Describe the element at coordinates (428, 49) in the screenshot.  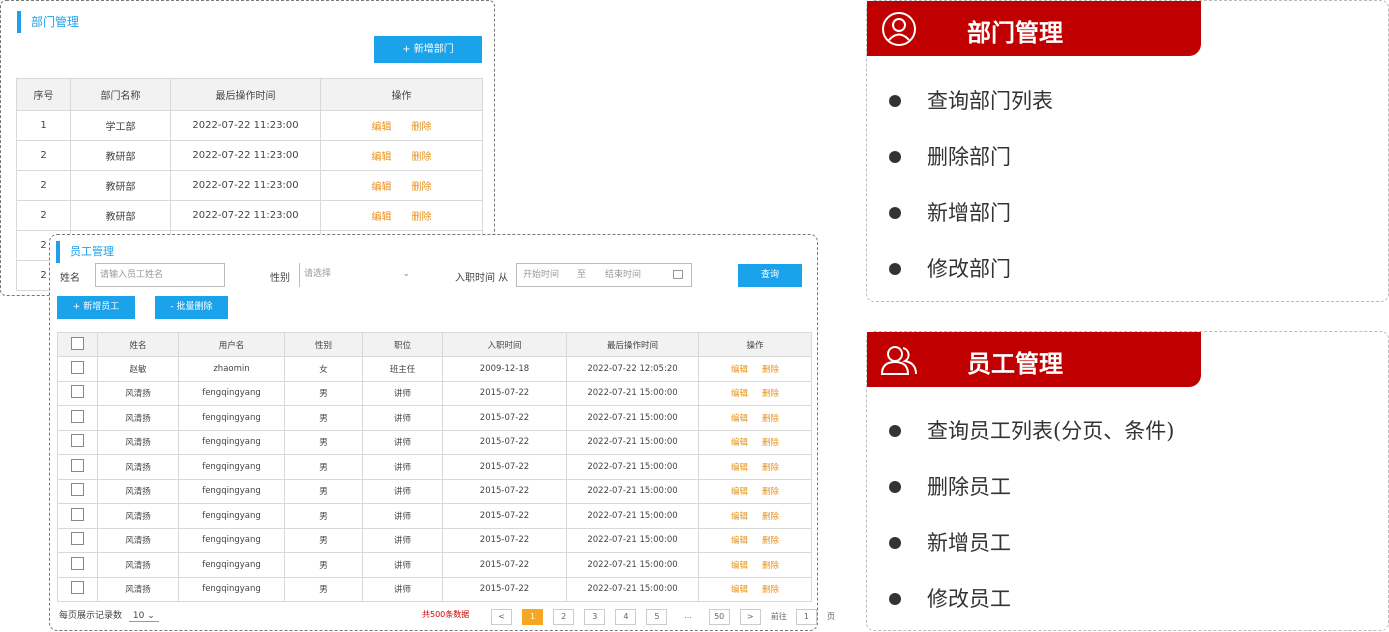
I see `add-dept-button: + 新增部门` at that location.